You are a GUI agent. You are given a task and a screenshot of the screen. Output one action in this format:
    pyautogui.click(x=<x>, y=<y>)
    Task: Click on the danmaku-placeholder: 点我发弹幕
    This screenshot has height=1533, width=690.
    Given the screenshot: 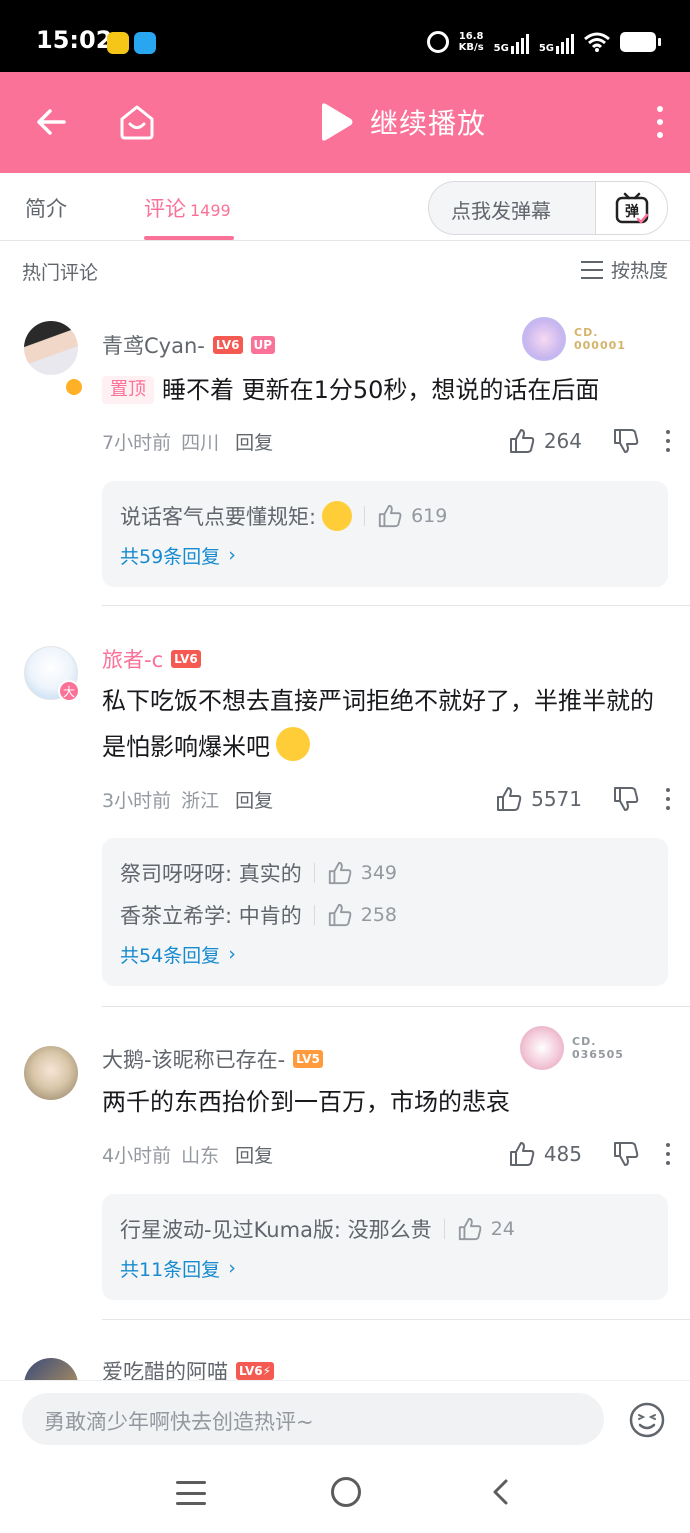 What is the action you would take?
    pyautogui.click(x=501, y=209)
    